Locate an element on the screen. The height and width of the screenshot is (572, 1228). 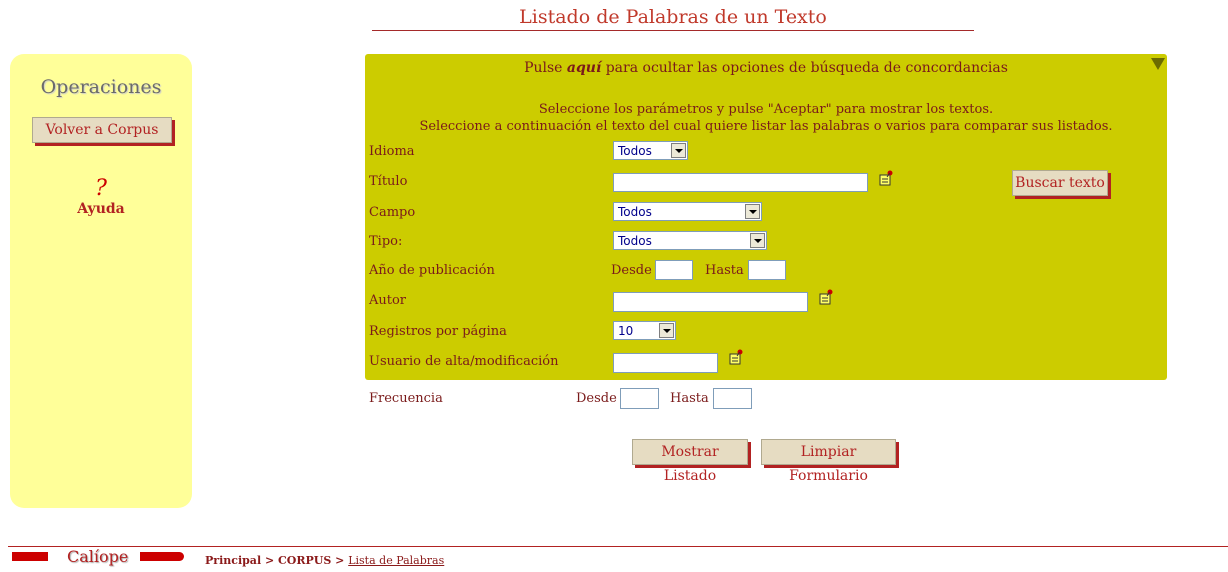
page-title: Listado de Palabras de un Texto is located at coordinates (673, 17).